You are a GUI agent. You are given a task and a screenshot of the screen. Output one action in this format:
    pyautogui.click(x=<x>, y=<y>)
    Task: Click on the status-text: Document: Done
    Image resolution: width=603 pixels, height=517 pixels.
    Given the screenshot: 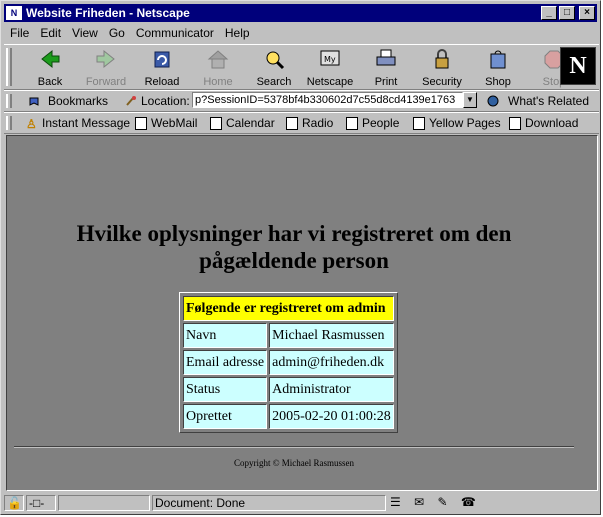 What is the action you would take?
    pyautogui.click(x=269, y=503)
    